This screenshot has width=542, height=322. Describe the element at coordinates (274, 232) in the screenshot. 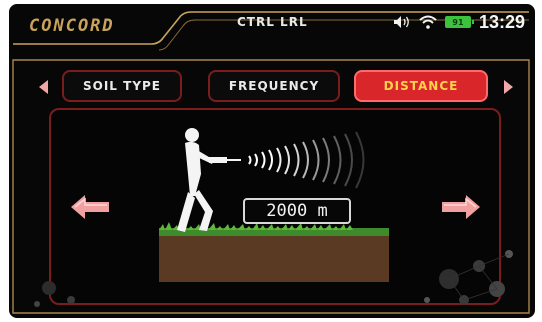

I see `grass-strip` at that location.